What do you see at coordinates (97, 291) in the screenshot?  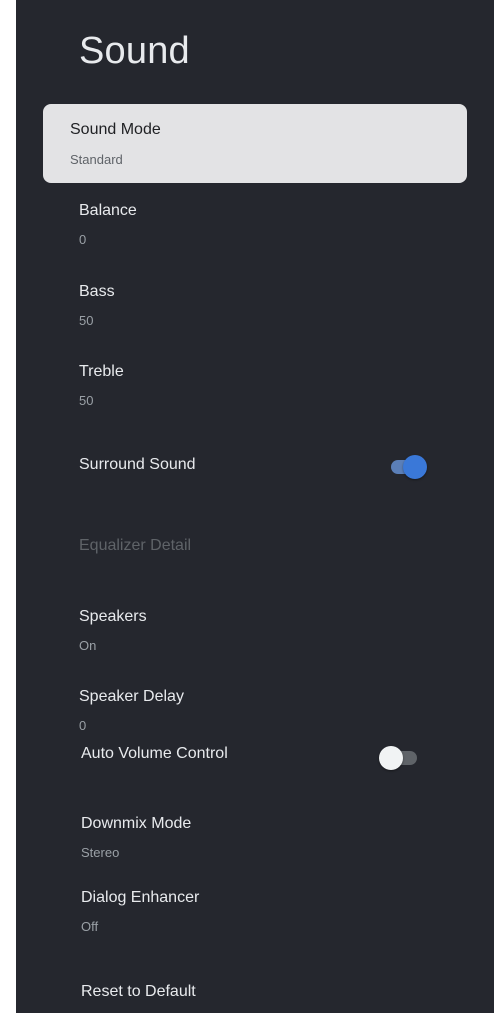 I see `bass-label: Bass` at bounding box center [97, 291].